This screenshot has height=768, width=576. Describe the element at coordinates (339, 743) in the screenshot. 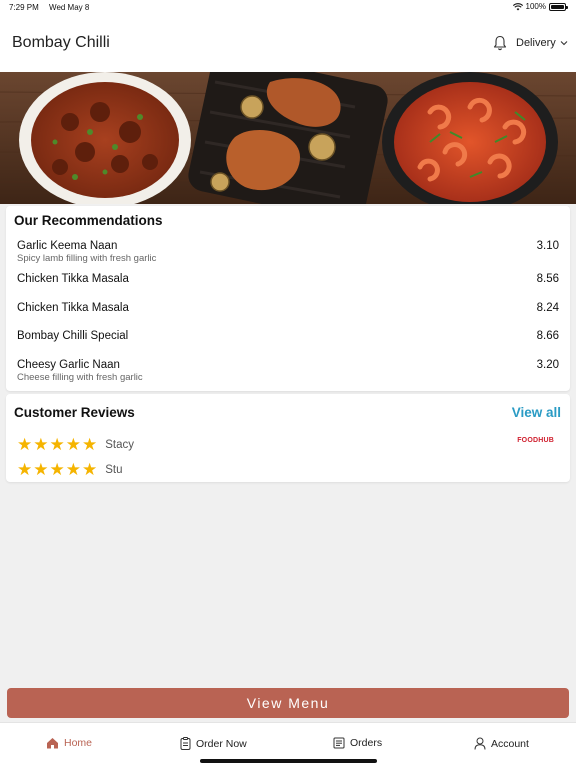

I see `orders-icon` at that location.